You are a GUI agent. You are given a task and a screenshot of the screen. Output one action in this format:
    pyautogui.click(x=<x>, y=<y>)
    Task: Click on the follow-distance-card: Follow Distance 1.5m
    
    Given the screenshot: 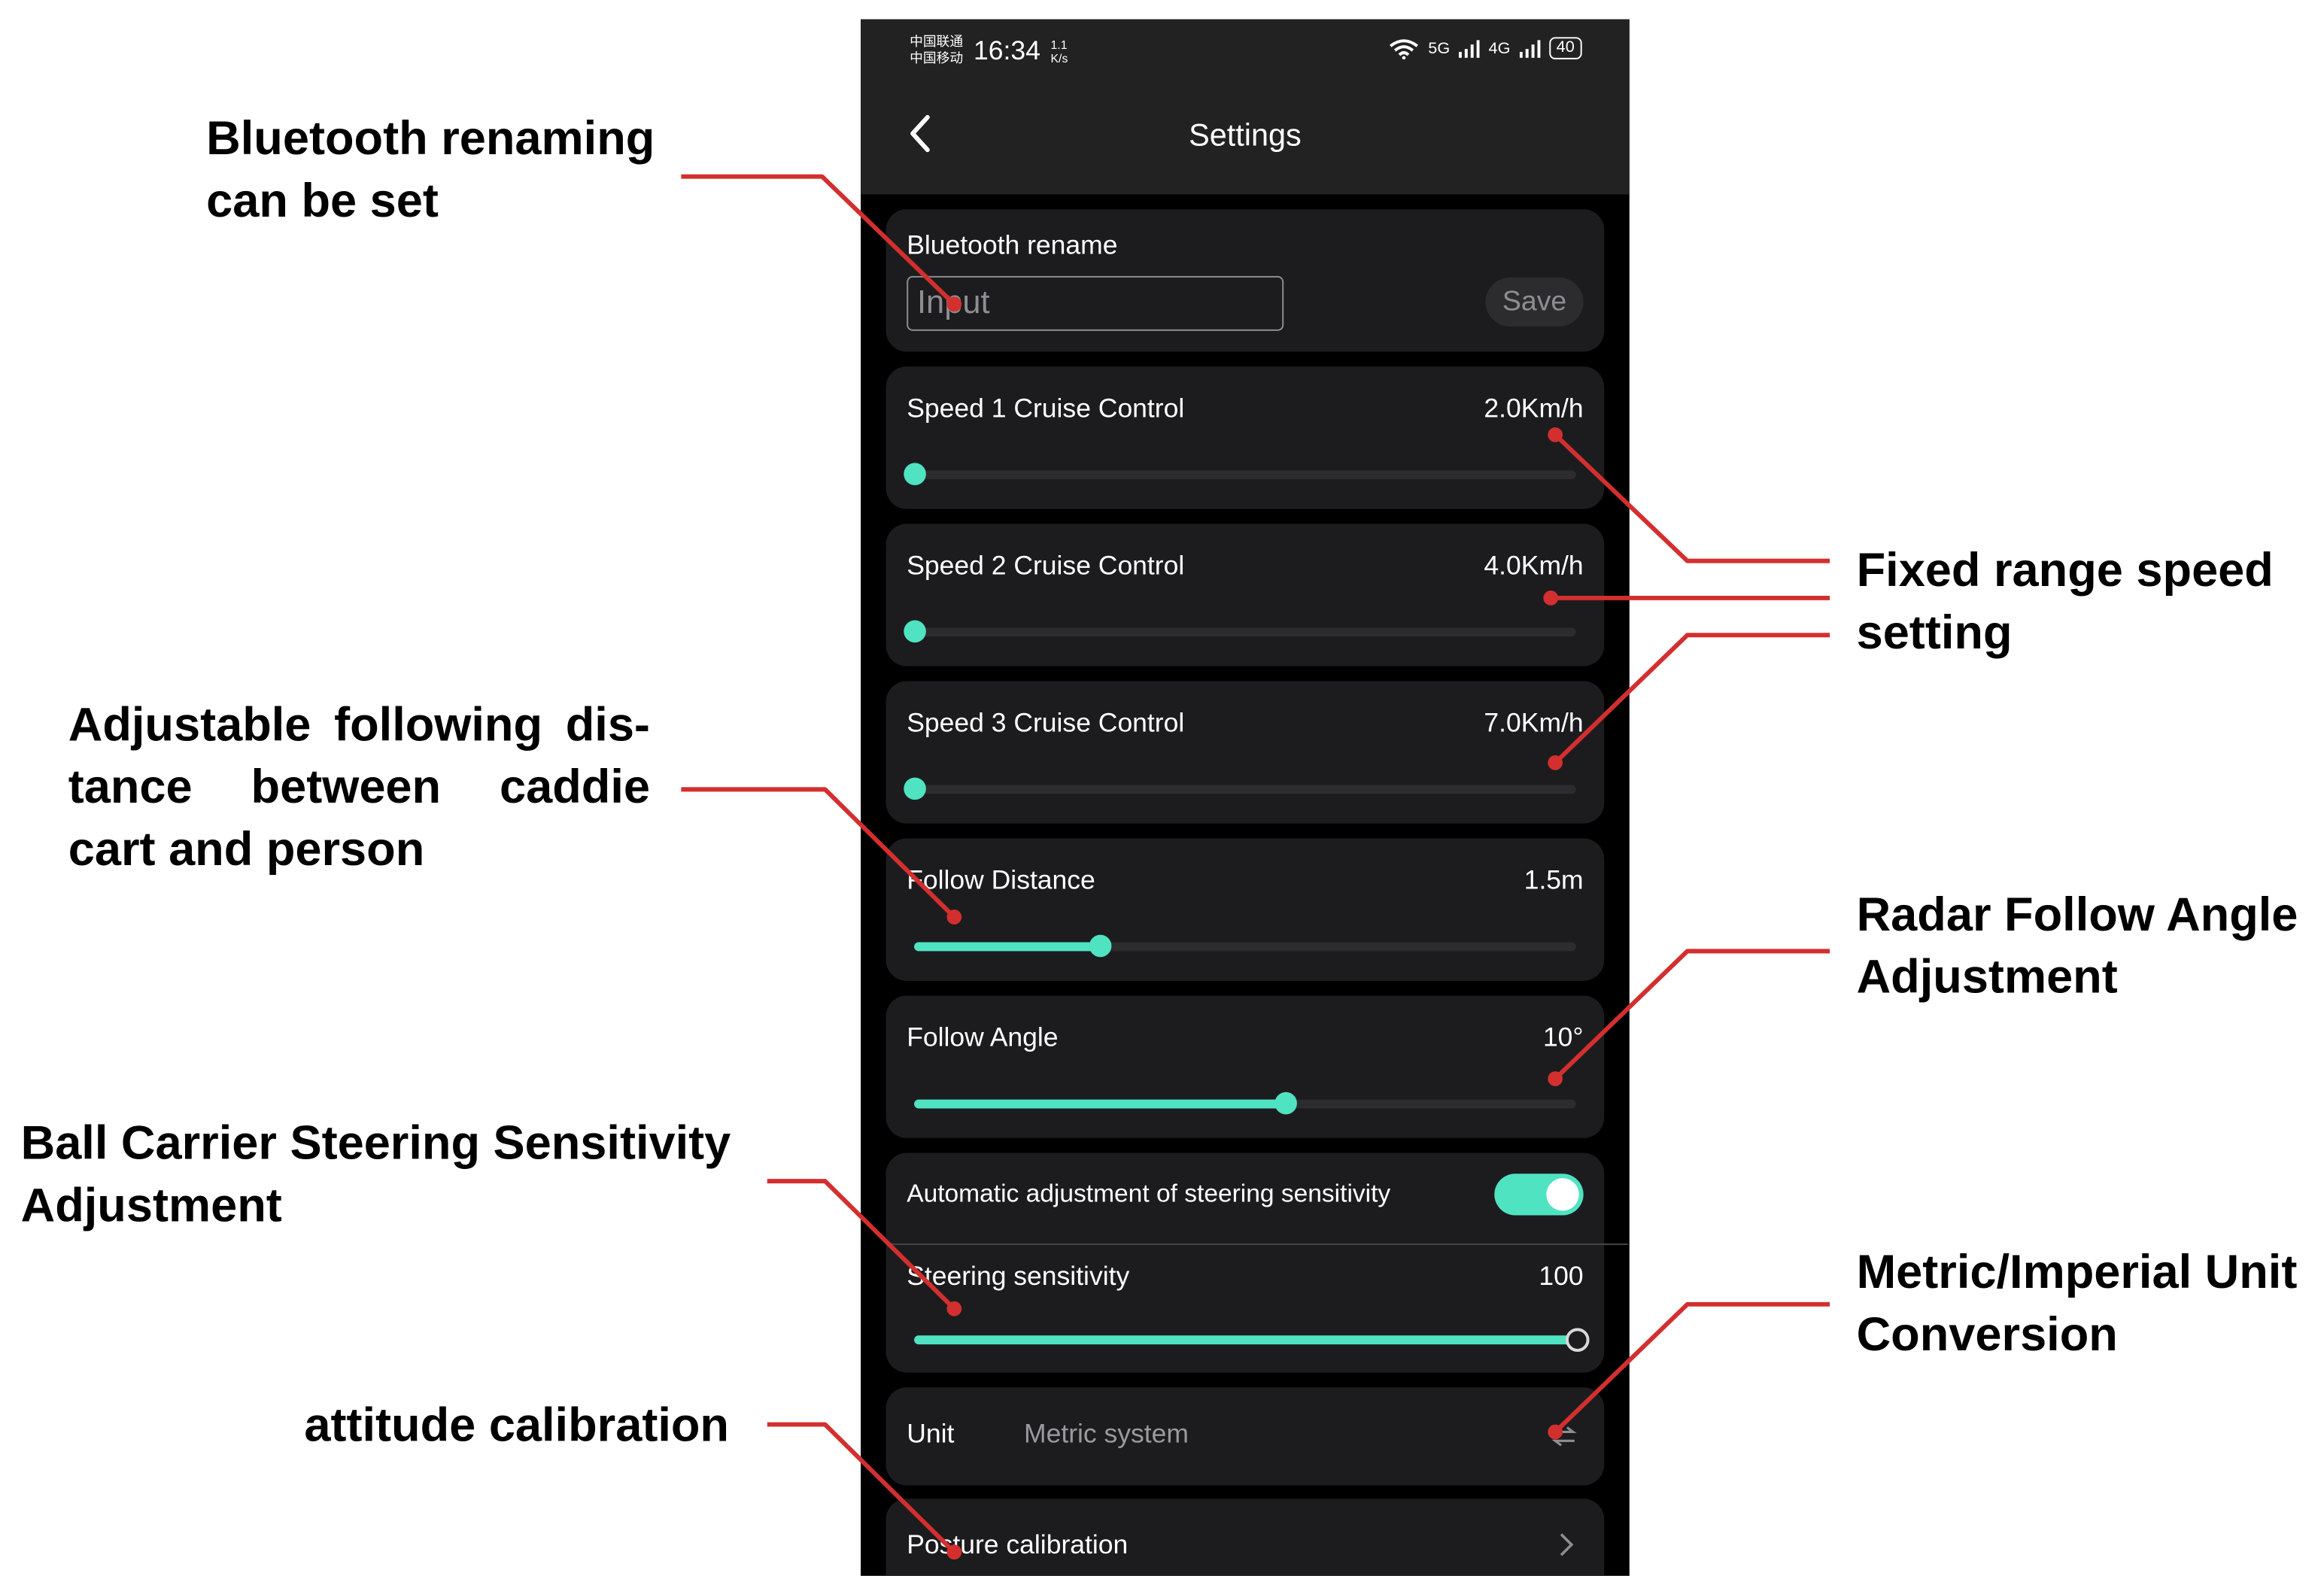 What is the action you would take?
    pyautogui.click(x=1245, y=910)
    